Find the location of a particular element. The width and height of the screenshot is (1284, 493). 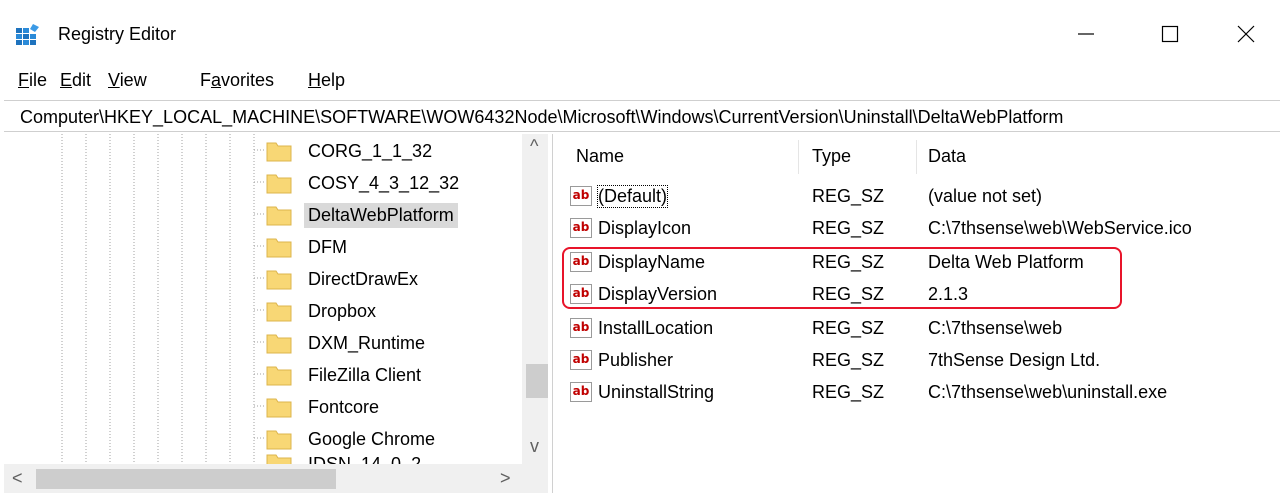

value-data: (value not set) is located at coordinates (985, 196).